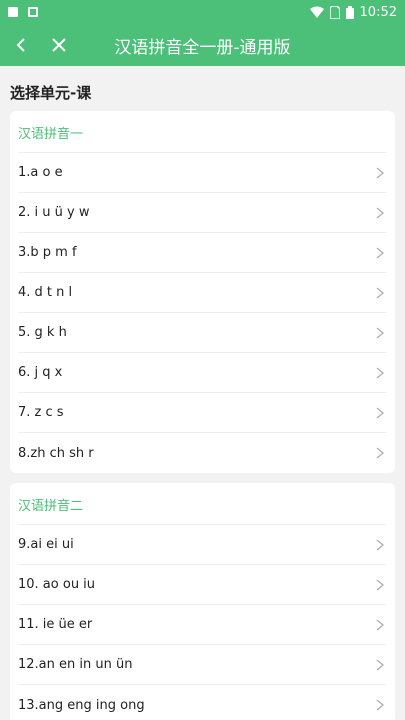 The height and width of the screenshot is (720, 405). Describe the element at coordinates (47, 252) in the screenshot. I see `lesson-label: 3.b p m f` at that location.